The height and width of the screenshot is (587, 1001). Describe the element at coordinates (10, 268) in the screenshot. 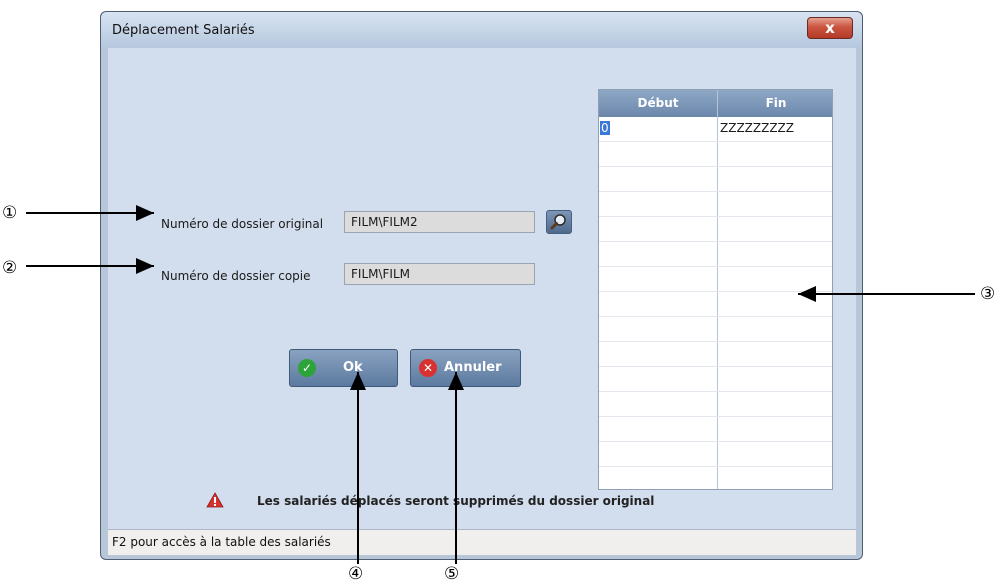

I see `callout-2: ②` at that location.